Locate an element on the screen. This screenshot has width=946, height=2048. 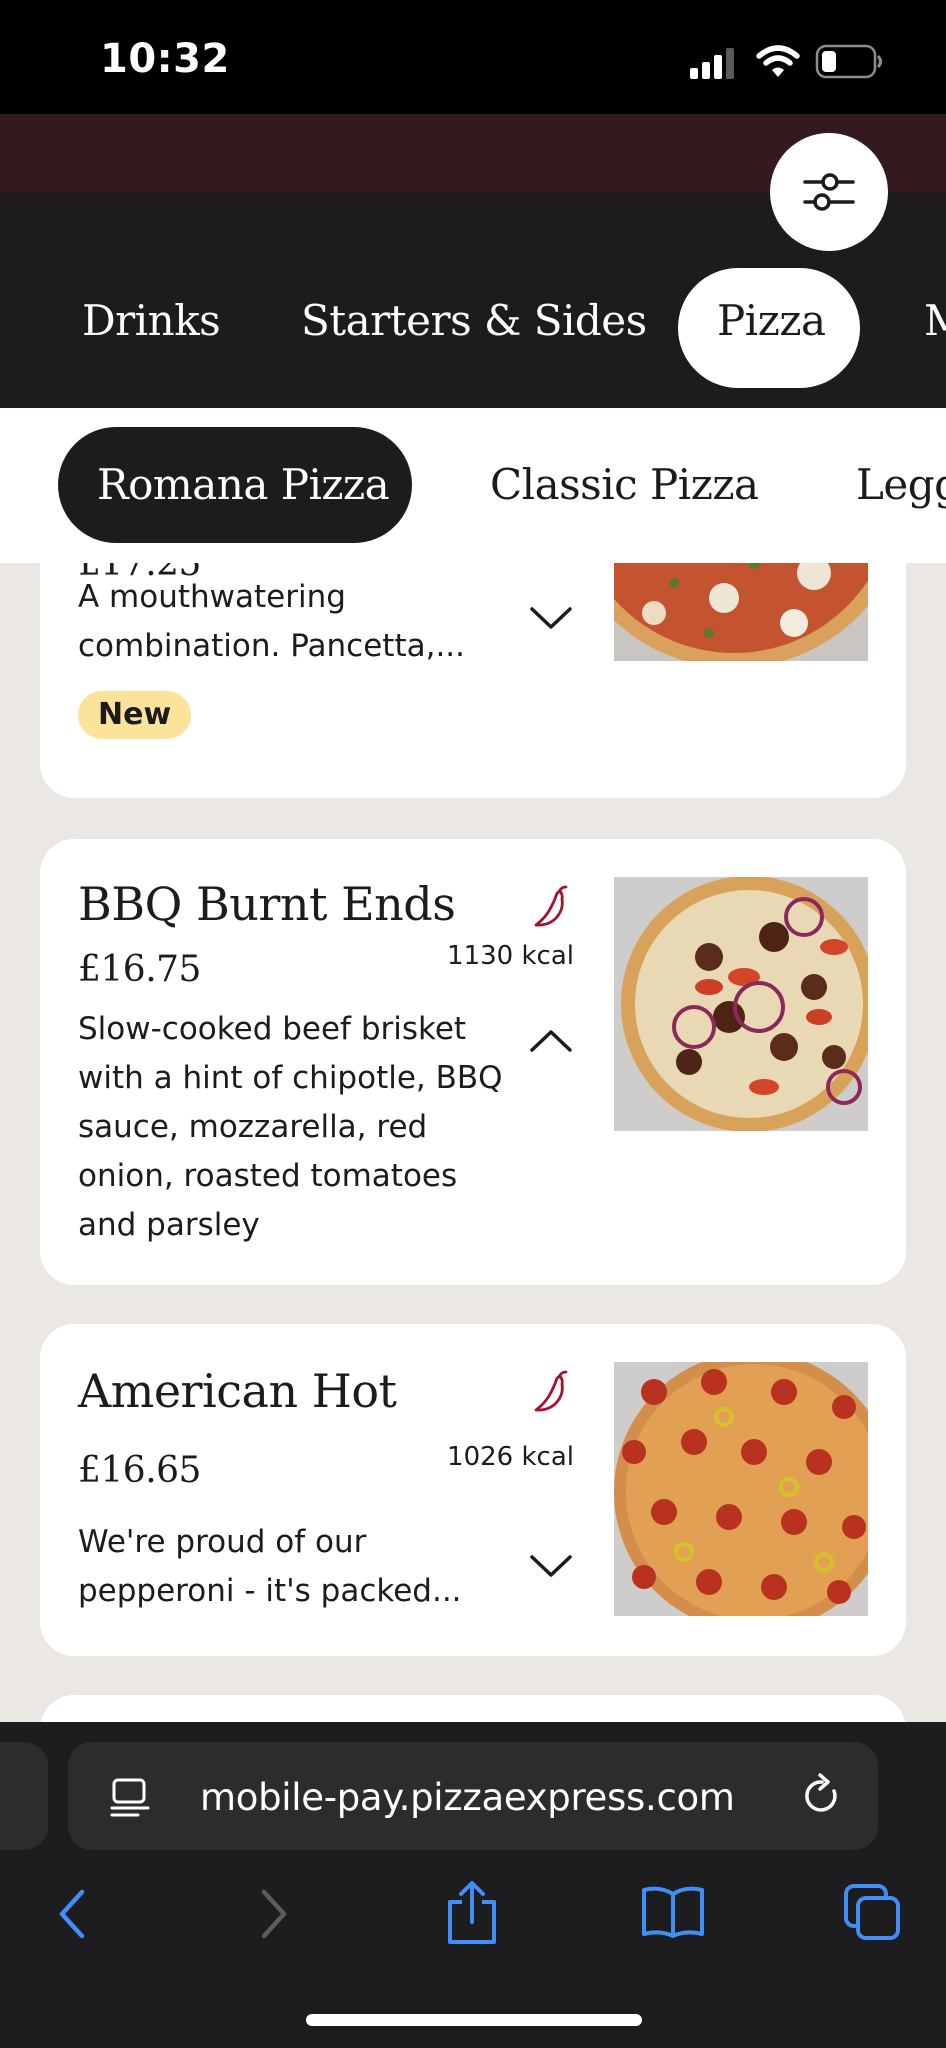
previous-tab-stub is located at coordinates (24, 1796).